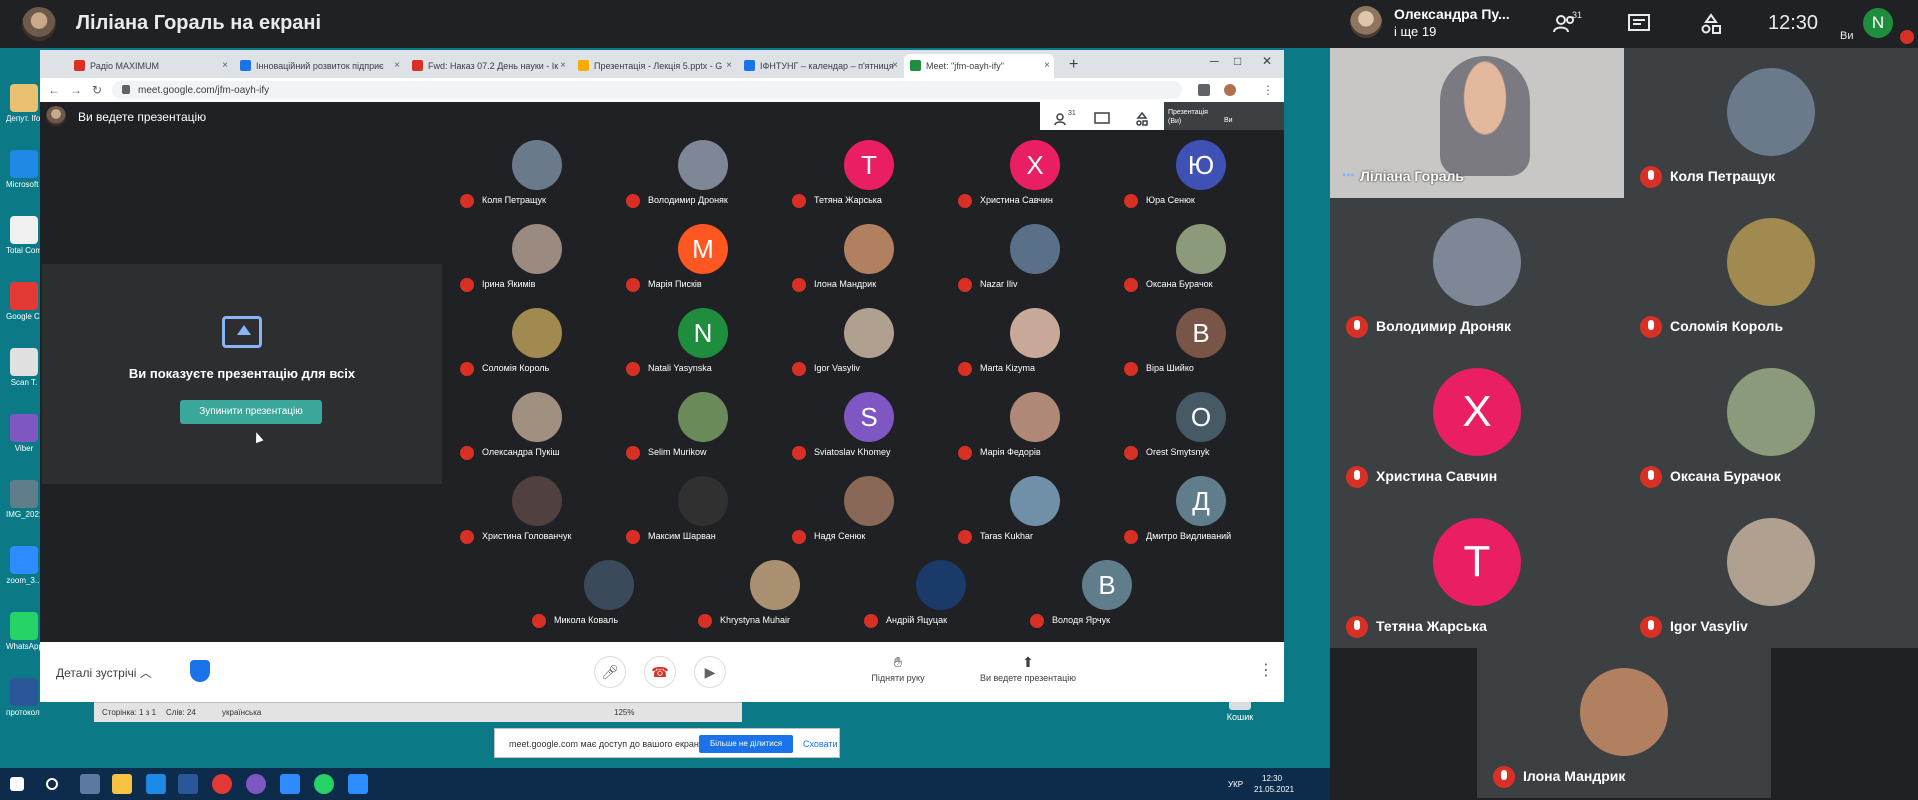  What do you see at coordinates (1107, 592) in the screenshot?
I see `participant-tile: В Володя Ярчук` at bounding box center [1107, 592].